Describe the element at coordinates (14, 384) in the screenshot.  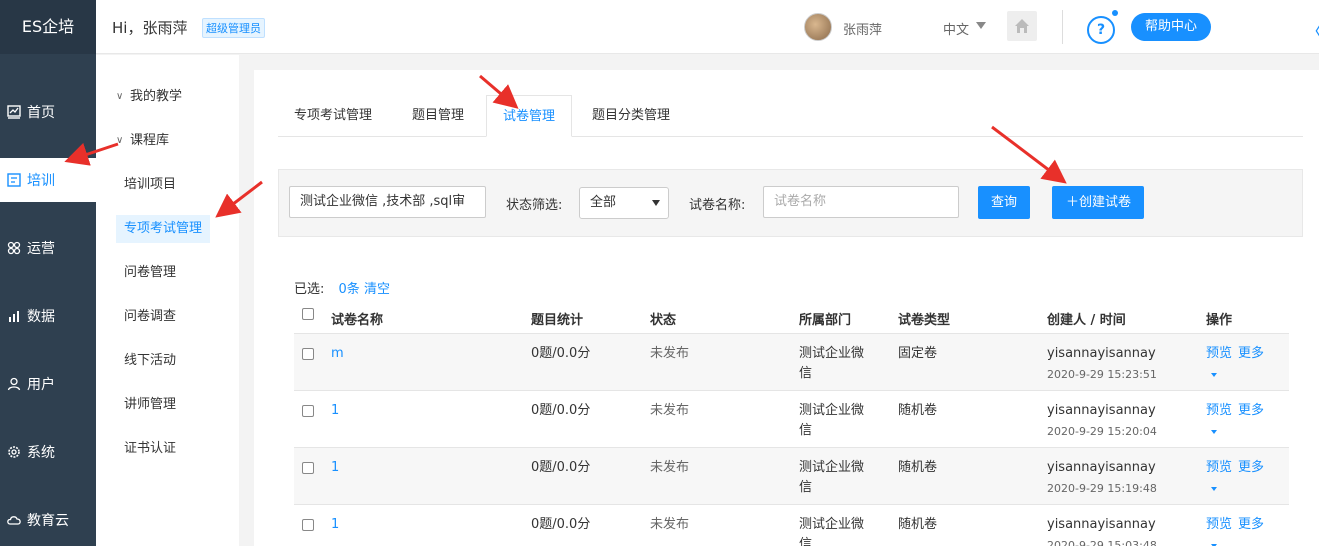
I see `user-icon` at that location.